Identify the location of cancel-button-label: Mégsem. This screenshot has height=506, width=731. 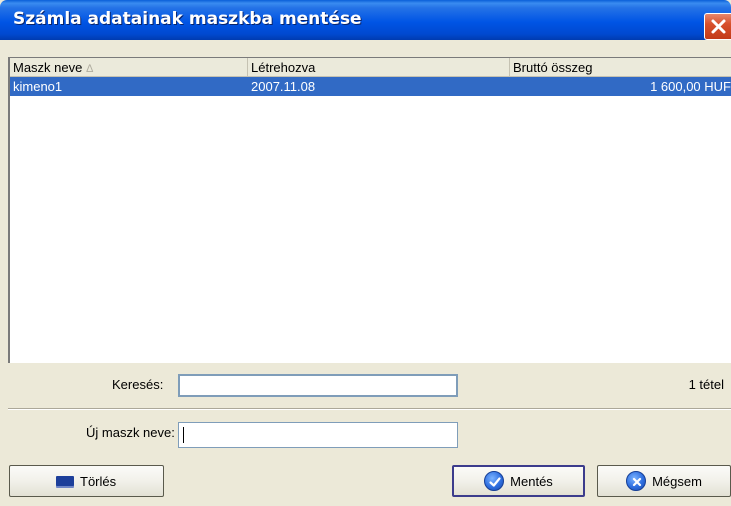
(677, 481).